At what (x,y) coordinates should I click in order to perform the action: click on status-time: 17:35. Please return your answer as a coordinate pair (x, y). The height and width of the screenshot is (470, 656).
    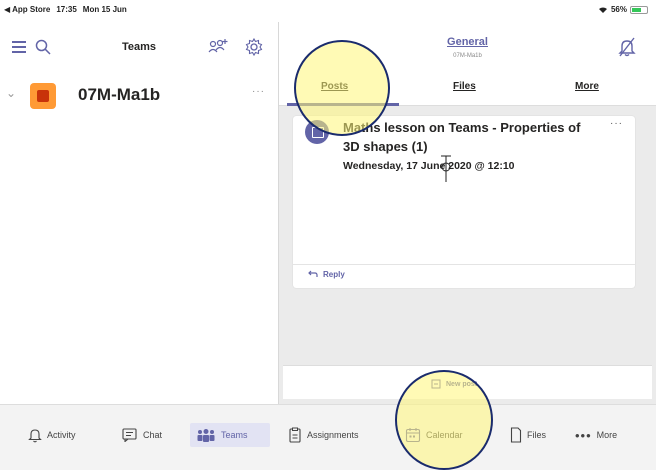
    Looking at the image, I should click on (66, 9).